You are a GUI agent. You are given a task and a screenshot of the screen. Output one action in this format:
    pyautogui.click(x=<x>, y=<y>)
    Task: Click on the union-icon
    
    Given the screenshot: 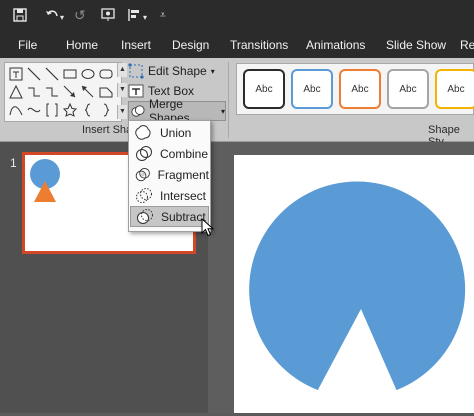 What is the action you would take?
    pyautogui.click(x=143, y=132)
    